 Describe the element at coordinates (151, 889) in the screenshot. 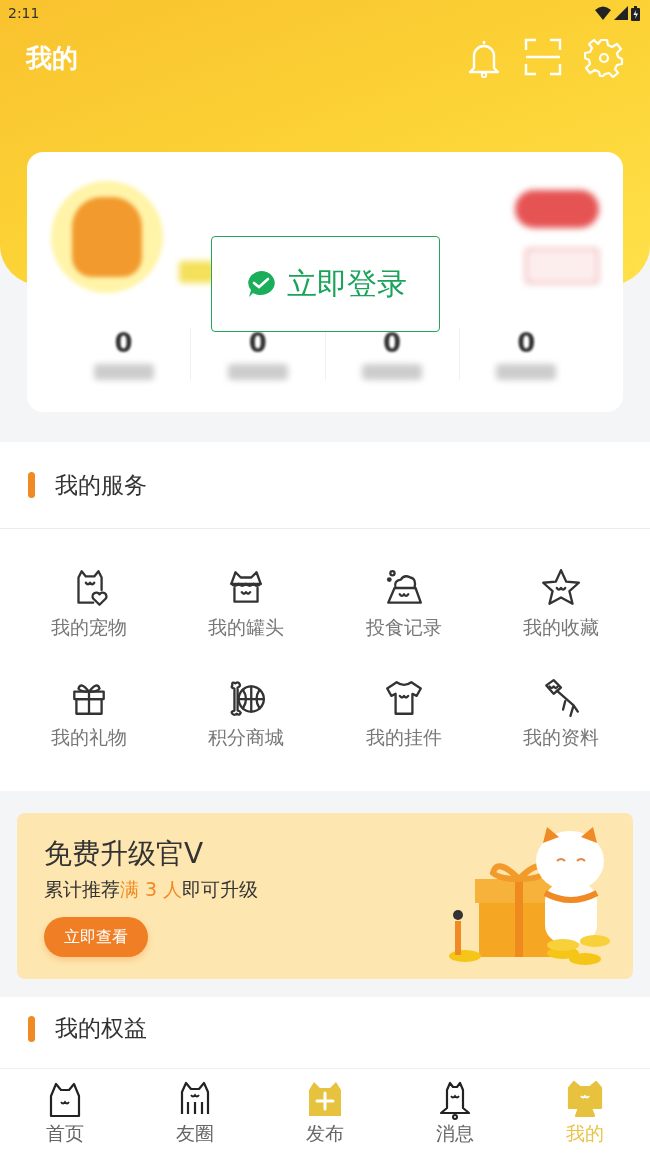

I see `promo-subtitle: 累计推荐满 3 人即可升级` at that location.